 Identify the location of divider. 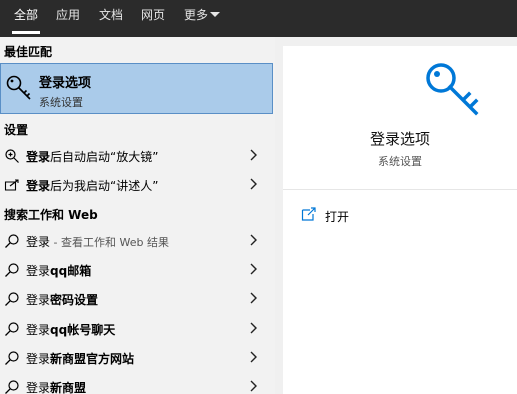
(400, 189).